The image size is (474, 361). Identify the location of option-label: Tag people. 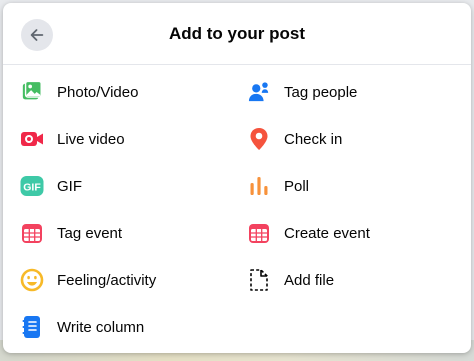
(321, 92).